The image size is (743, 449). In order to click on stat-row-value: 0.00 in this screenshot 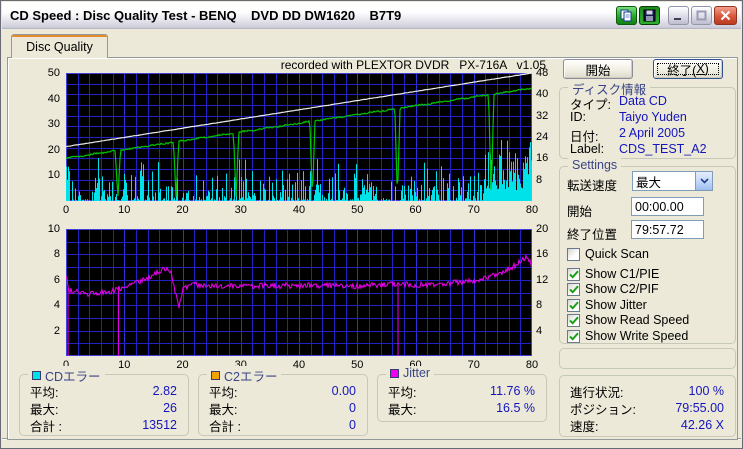, I will do `click(343, 391)`.